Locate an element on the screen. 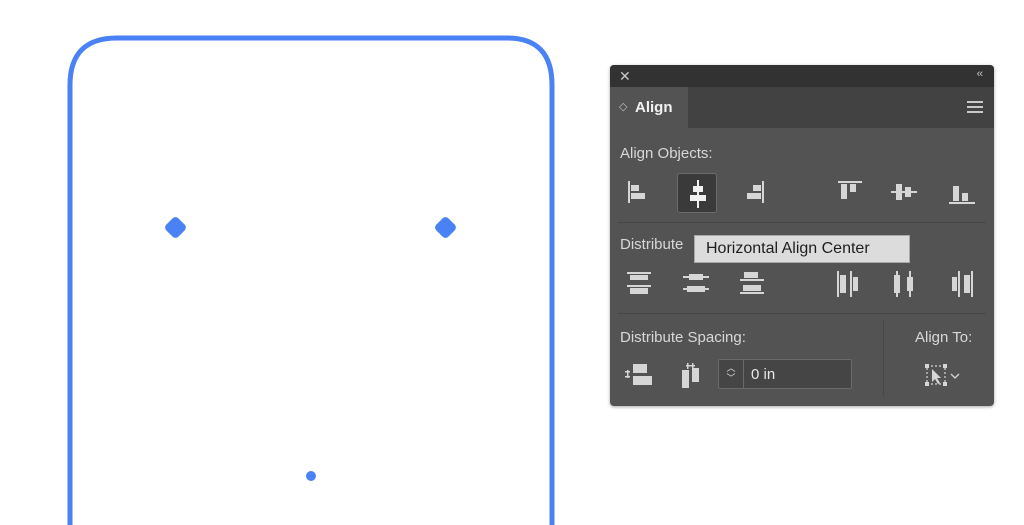 The width and height of the screenshot is (1024, 525). vertical-align-center-button is located at coordinates (904, 192).